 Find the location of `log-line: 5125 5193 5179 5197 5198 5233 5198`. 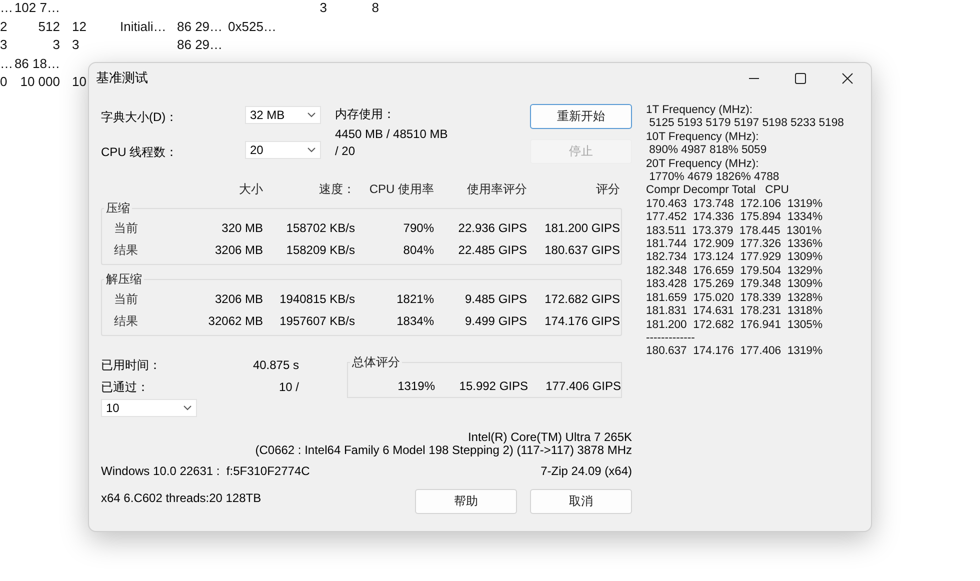

log-line: 5125 5193 5179 5197 5198 5233 5198 is located at coordinates (746, 124).